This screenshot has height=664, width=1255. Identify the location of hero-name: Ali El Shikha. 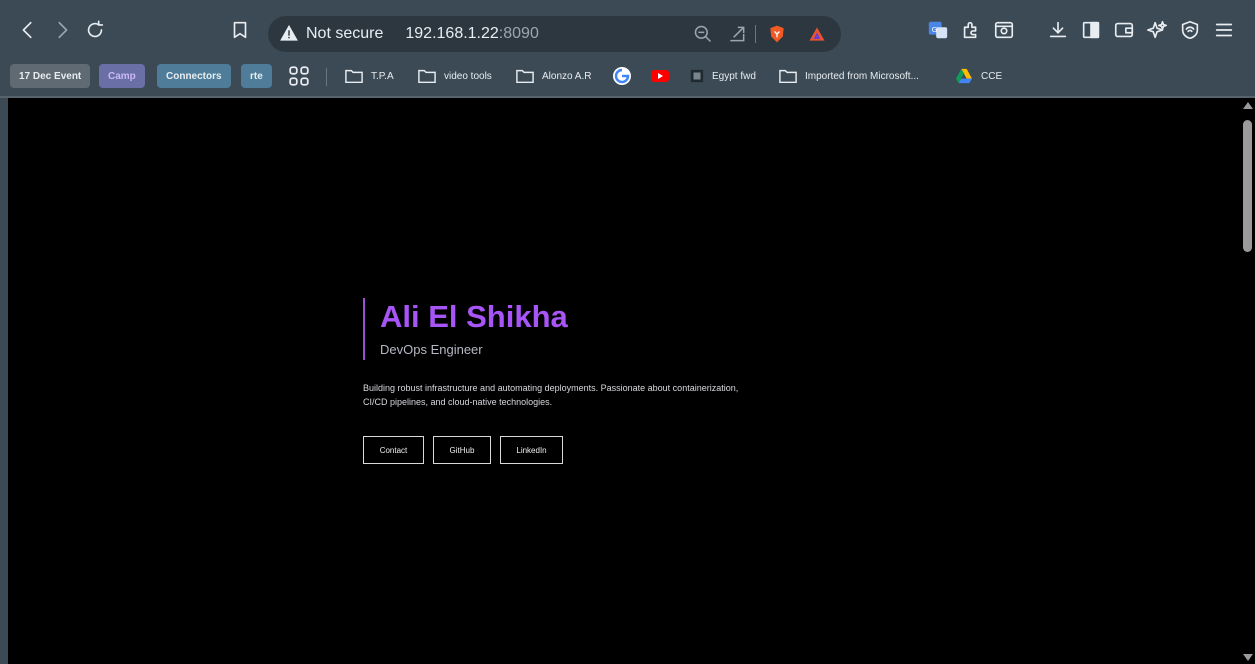
(474, 316).